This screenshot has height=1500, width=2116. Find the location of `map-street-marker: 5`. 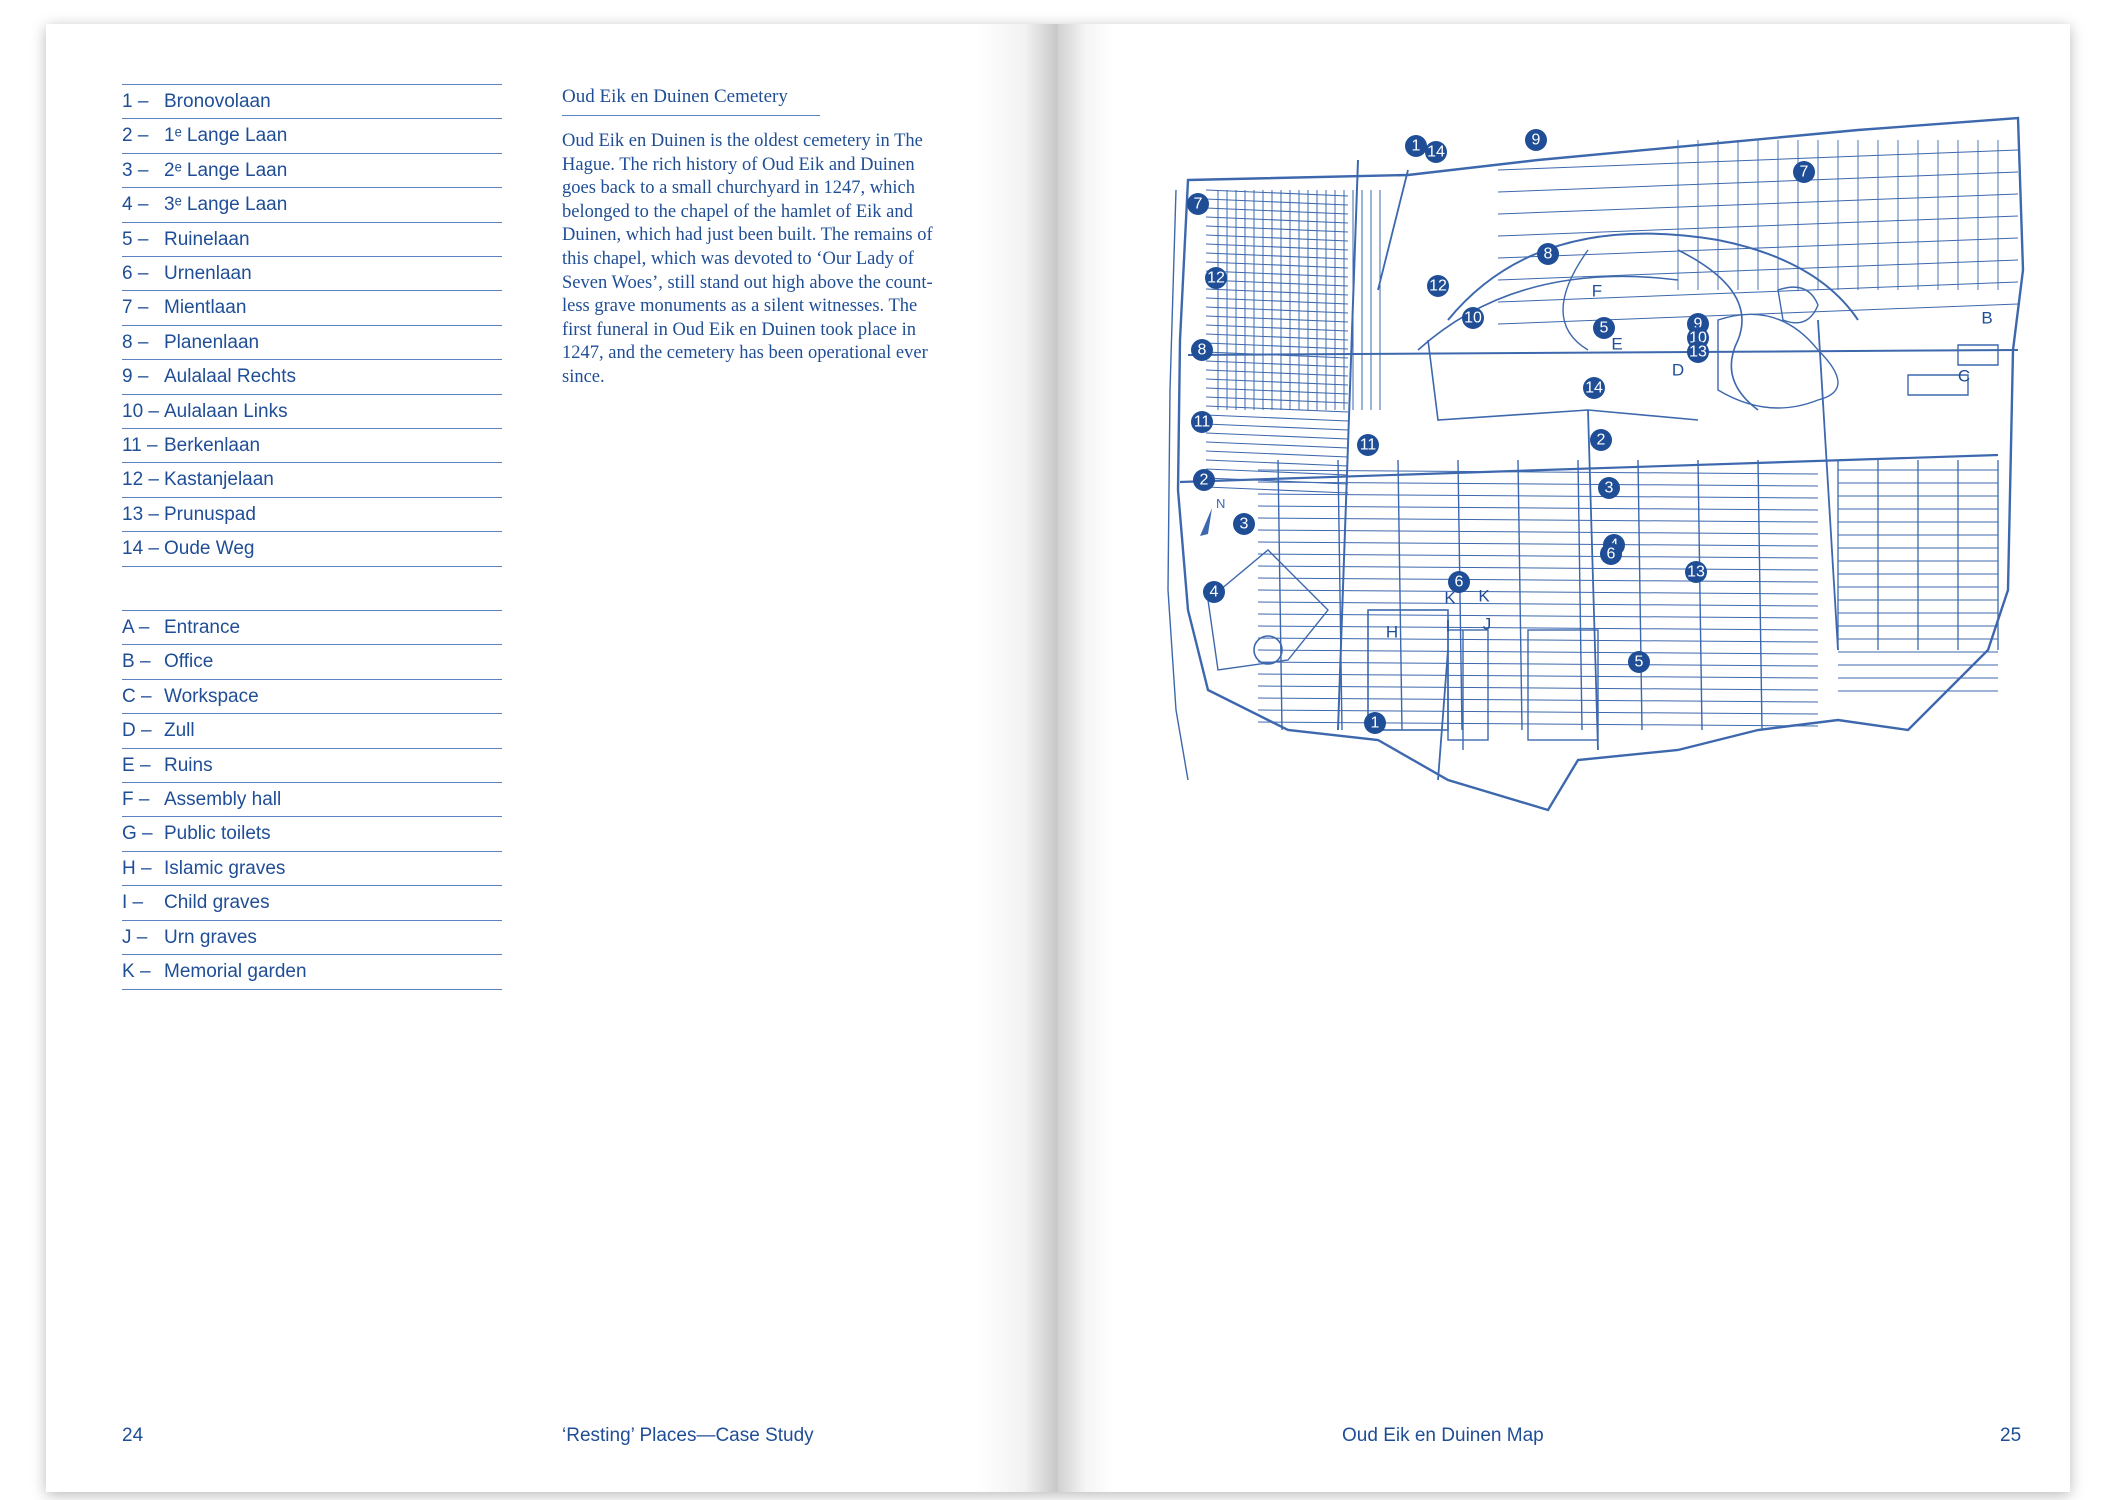

map-street-marker: 5 is located at coordinates (1639, 662).